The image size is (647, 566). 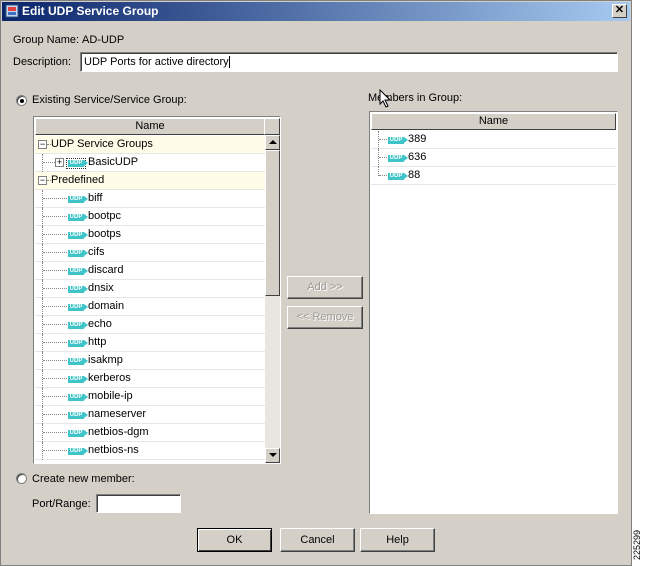 What do you see at coordinates (21, 478) in the screenshot?
I see `create-new-member-radio` at bounding box center [21, 478].